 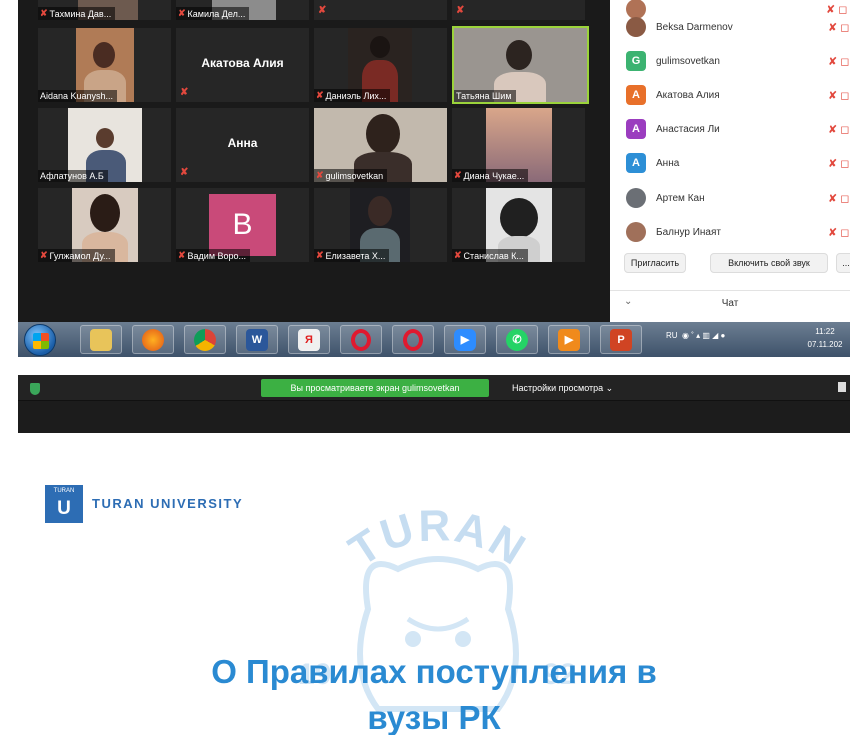 I want to click on university-name: TURAN UNIVERSITY, so click(x=168, y=503).